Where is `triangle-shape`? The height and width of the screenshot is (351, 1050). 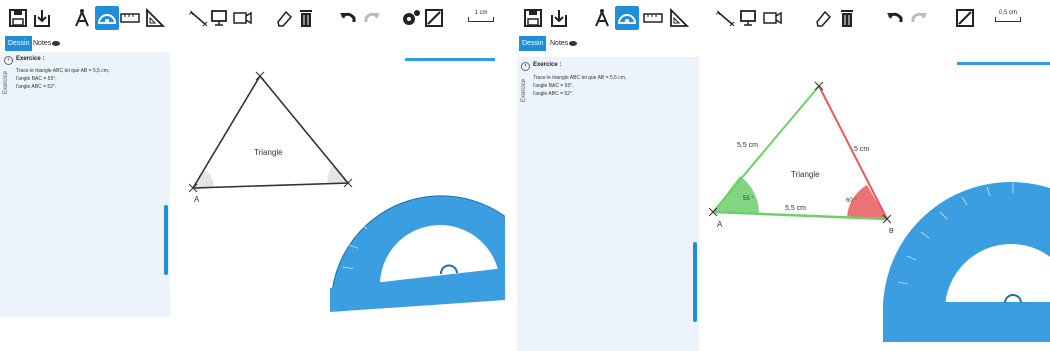
triangle-shape is located at coordinates (270, 131).